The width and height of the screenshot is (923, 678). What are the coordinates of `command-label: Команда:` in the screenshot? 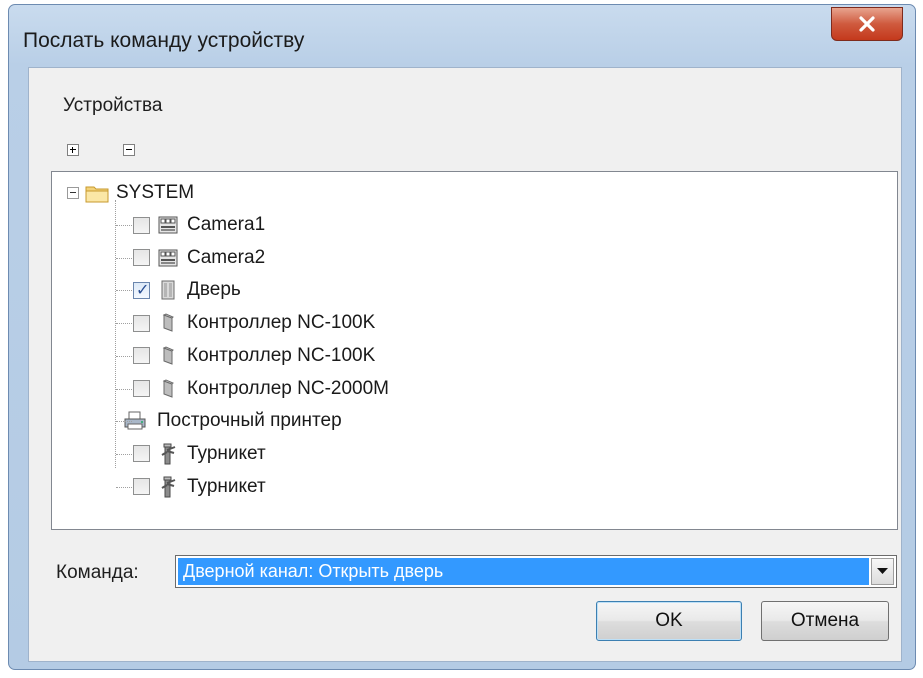 It's located at (97, 572).